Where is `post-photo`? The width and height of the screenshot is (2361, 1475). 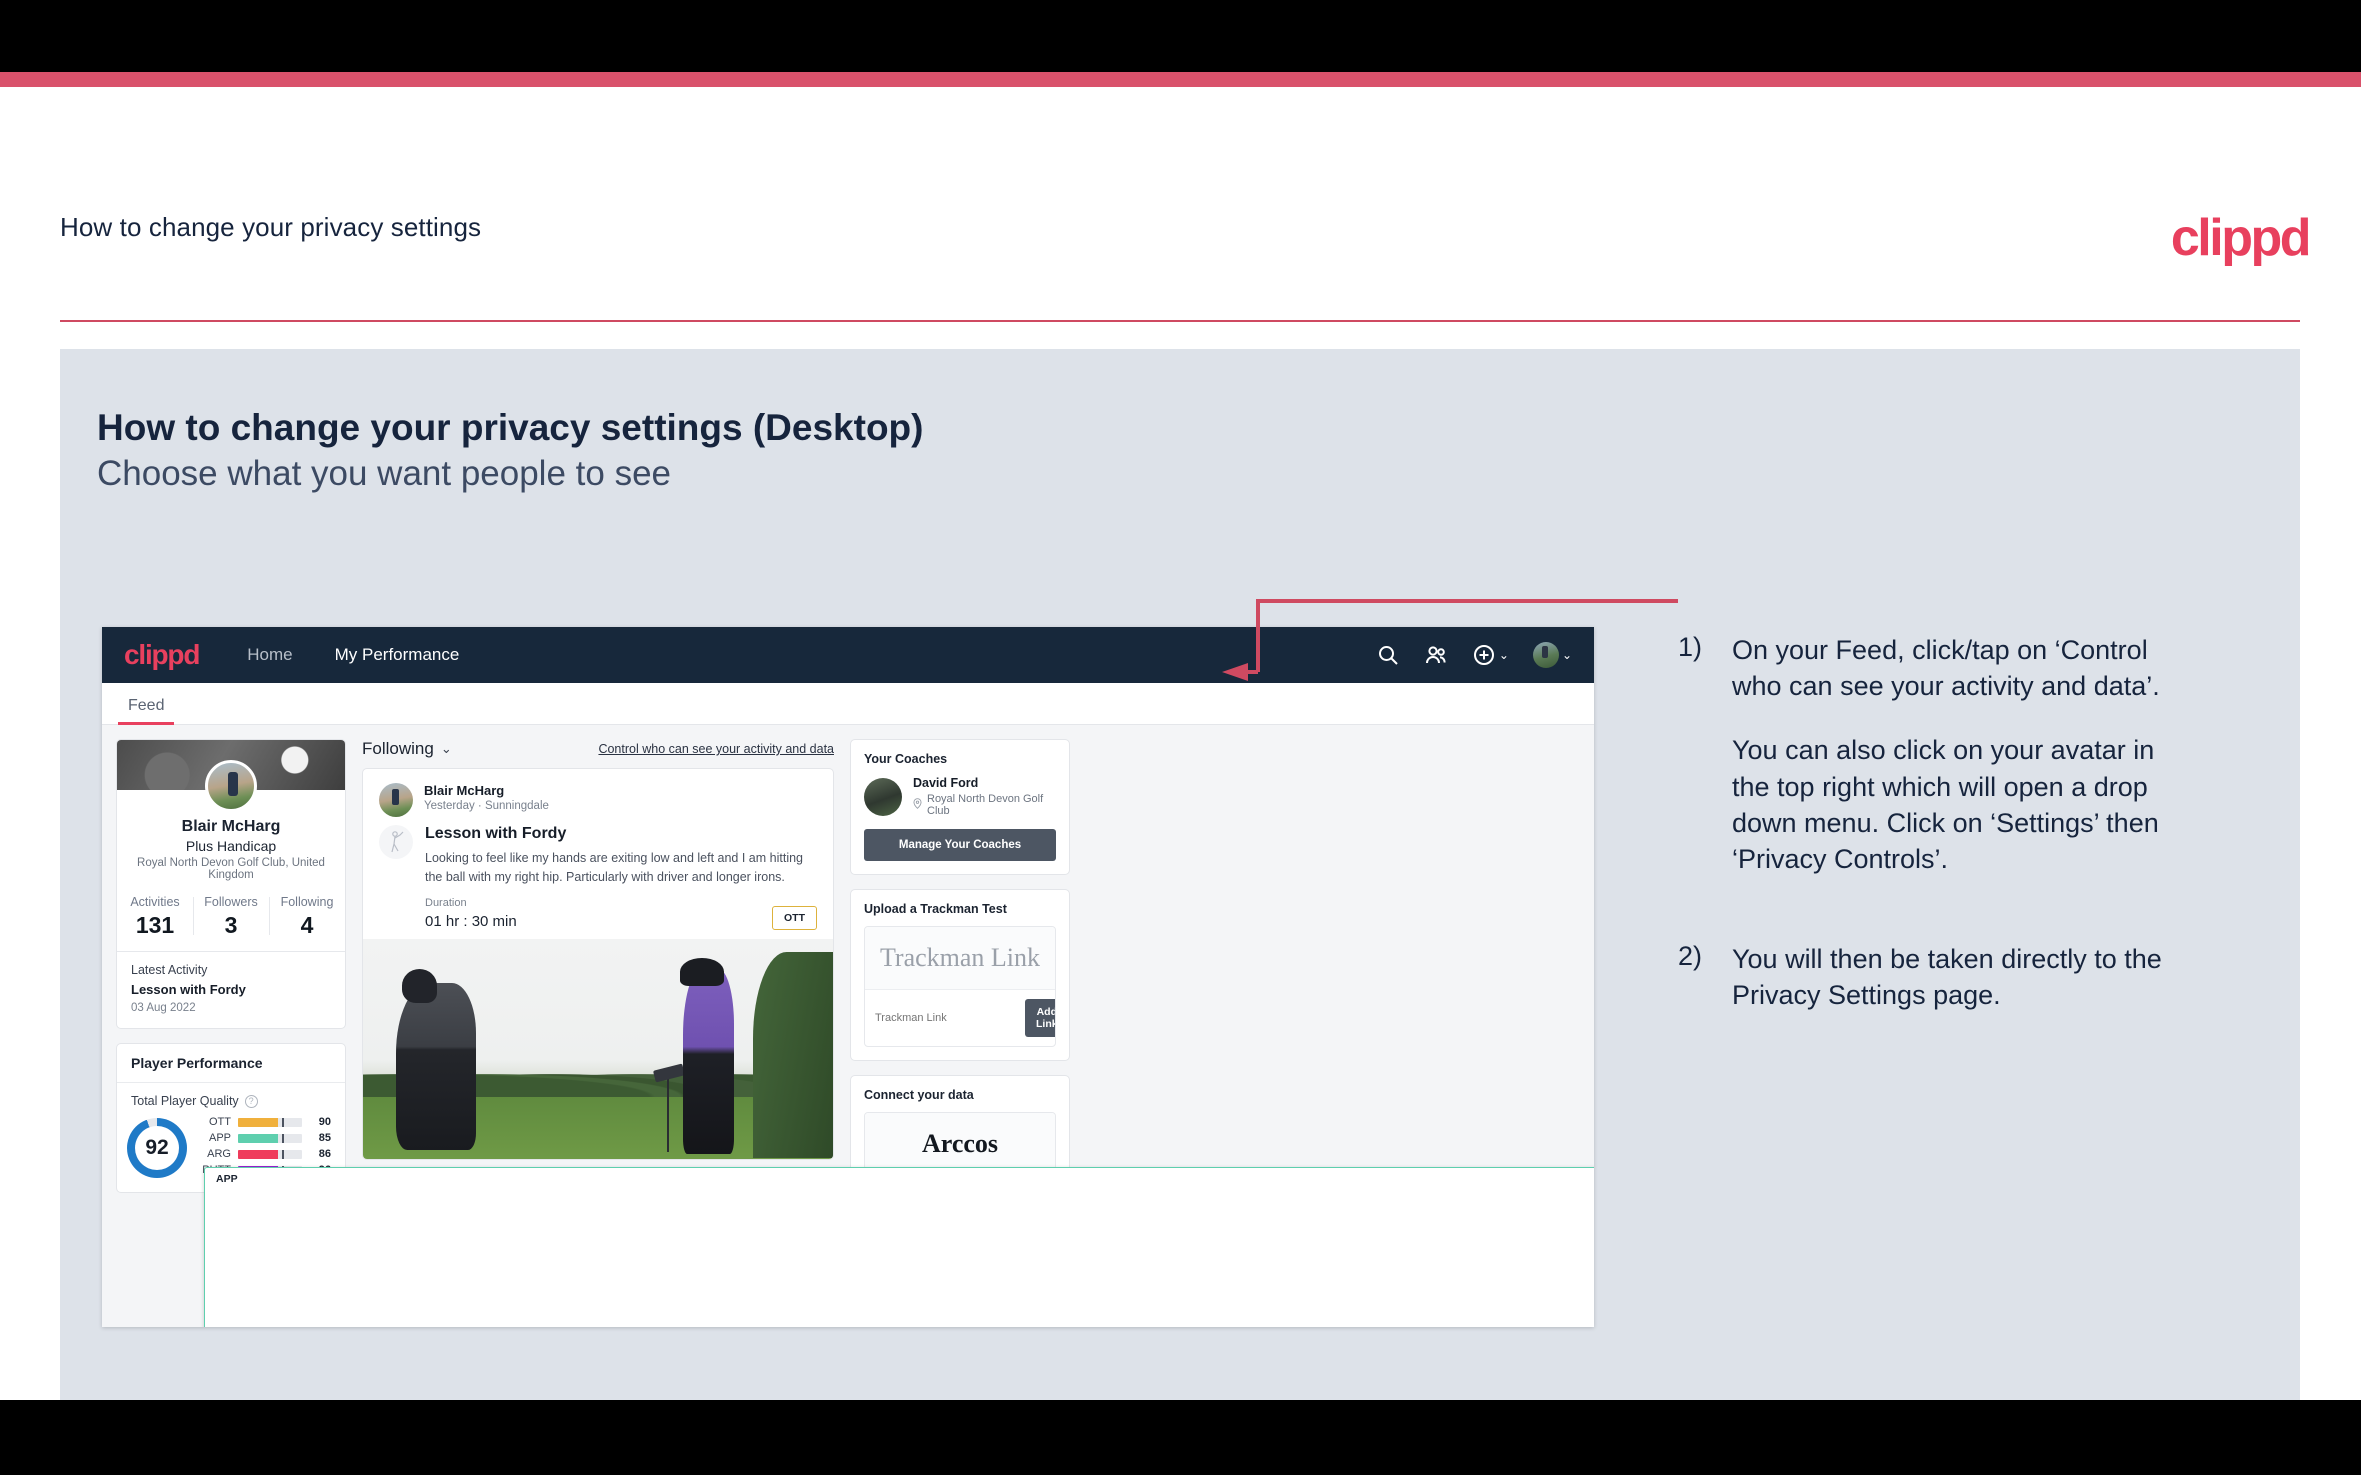
post-photo is located at coordinates (598, 1048).